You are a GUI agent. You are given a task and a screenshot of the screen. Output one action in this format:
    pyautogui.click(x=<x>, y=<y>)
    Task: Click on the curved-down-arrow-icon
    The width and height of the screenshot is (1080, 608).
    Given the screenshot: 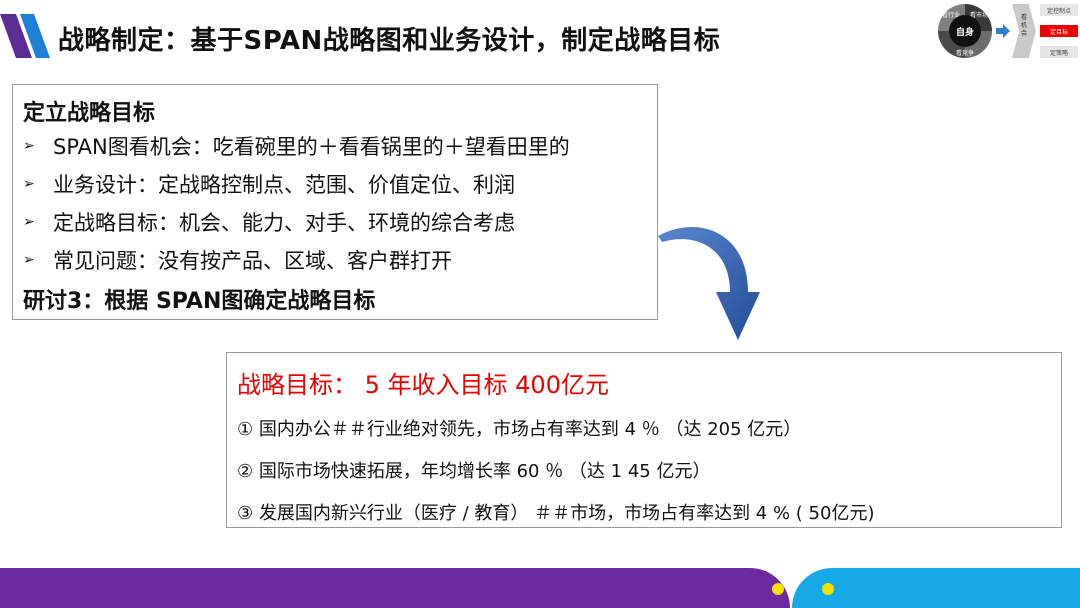 What is the action you would take?
    pyautogui.click(x=709, y=283)
    